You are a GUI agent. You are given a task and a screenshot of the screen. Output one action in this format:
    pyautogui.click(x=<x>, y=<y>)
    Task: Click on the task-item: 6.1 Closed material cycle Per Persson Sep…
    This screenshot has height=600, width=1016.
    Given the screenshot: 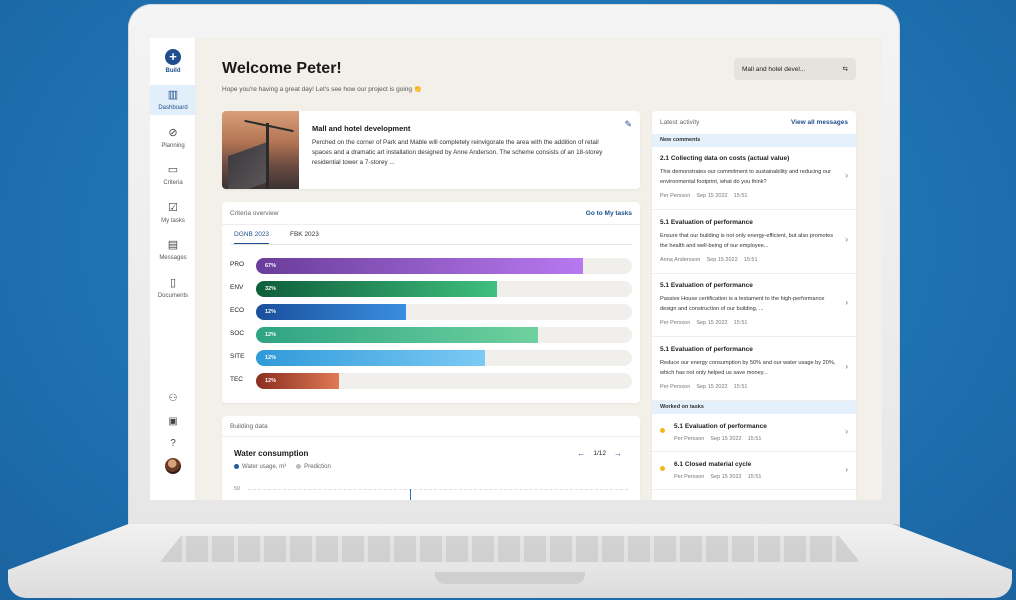 What is the action you would take?
    pyautogui.click(x=754, y=471)
    